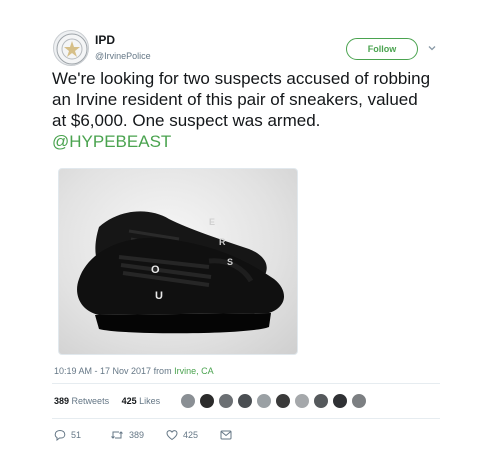 The height and width of the screenshot is (460, 480). Describe the element at coordinates (129, 401) in the screenshot. I see `likes-count: 425` at that location.